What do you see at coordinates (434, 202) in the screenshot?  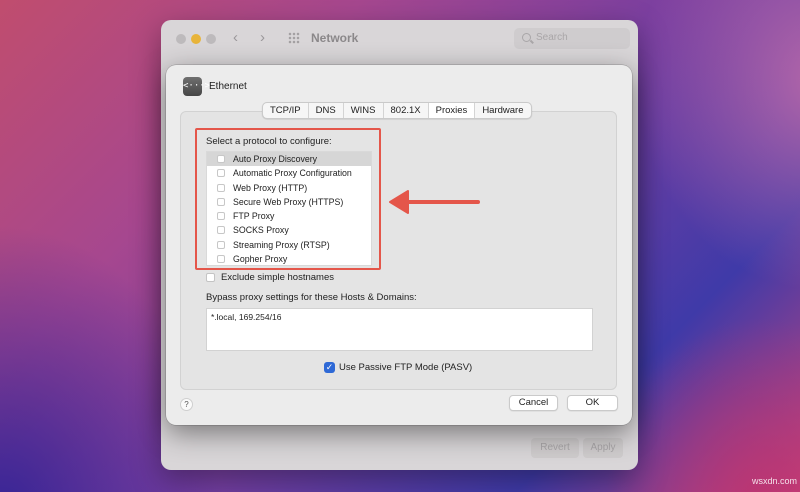 I see `annotation-arrow-icon` at bounding box center [434, 202].